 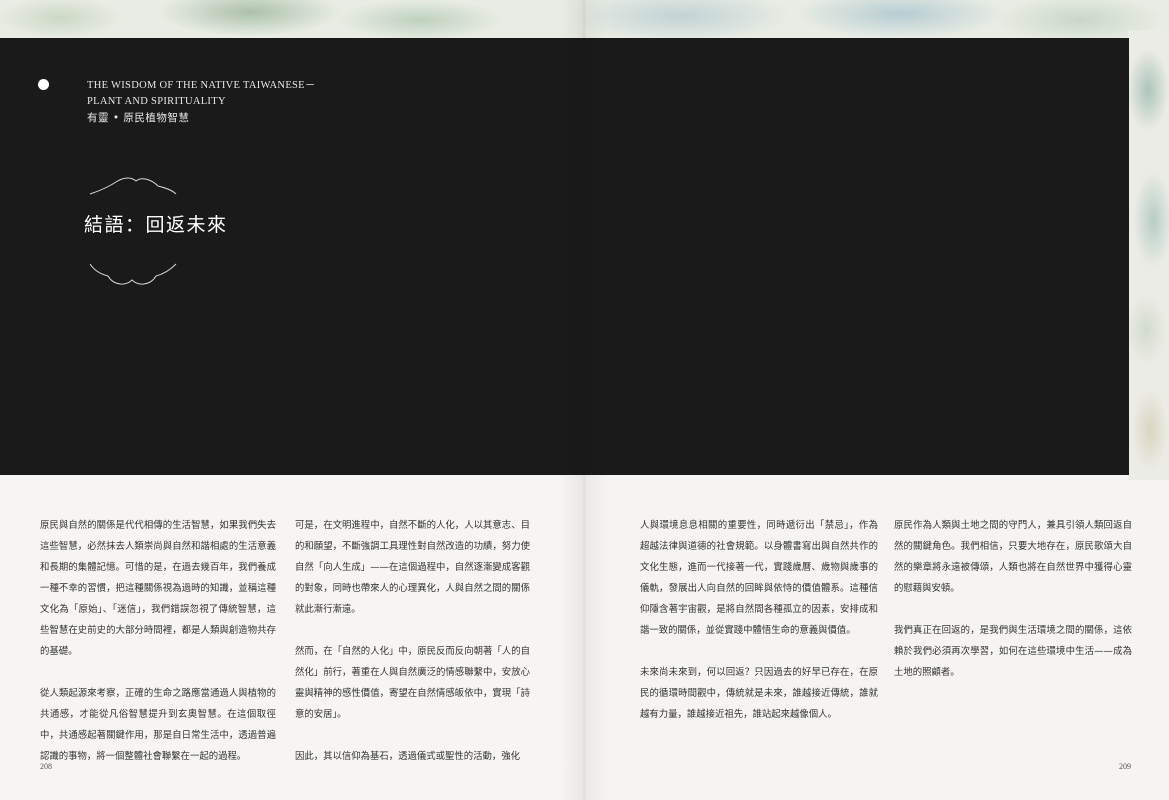 I want to click on section-title-block: 結語：回返未來, so click(x=153, y=232).